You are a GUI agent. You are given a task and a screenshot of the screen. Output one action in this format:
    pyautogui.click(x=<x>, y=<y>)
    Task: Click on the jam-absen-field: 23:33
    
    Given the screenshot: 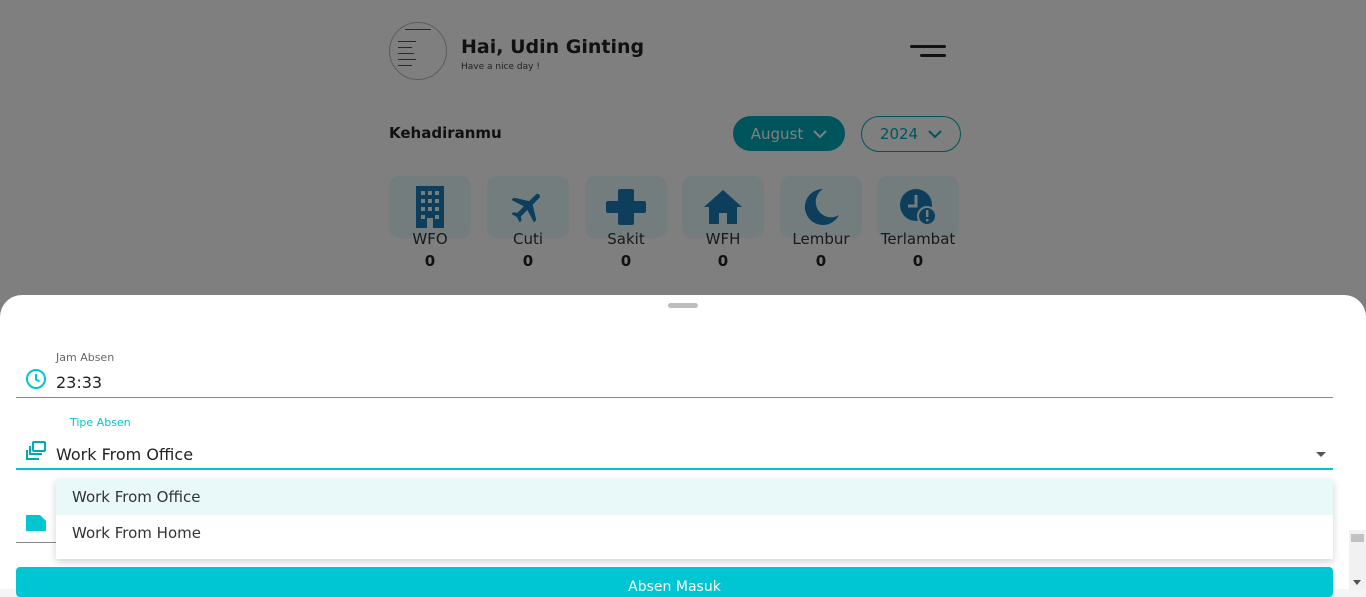 What is the action you would take?
    pyautogui.click(x=79, y=382)
    